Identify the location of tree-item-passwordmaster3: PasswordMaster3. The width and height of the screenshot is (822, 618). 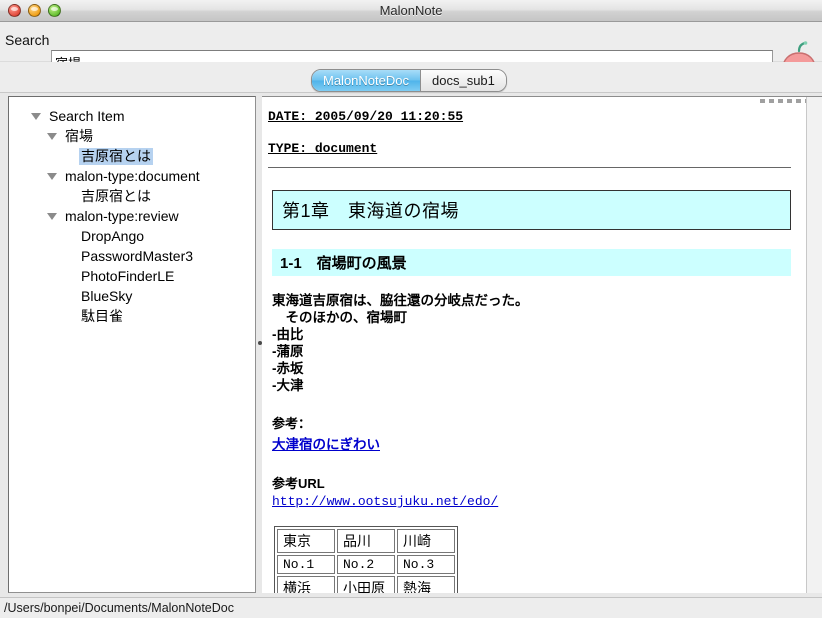
(132, 256).